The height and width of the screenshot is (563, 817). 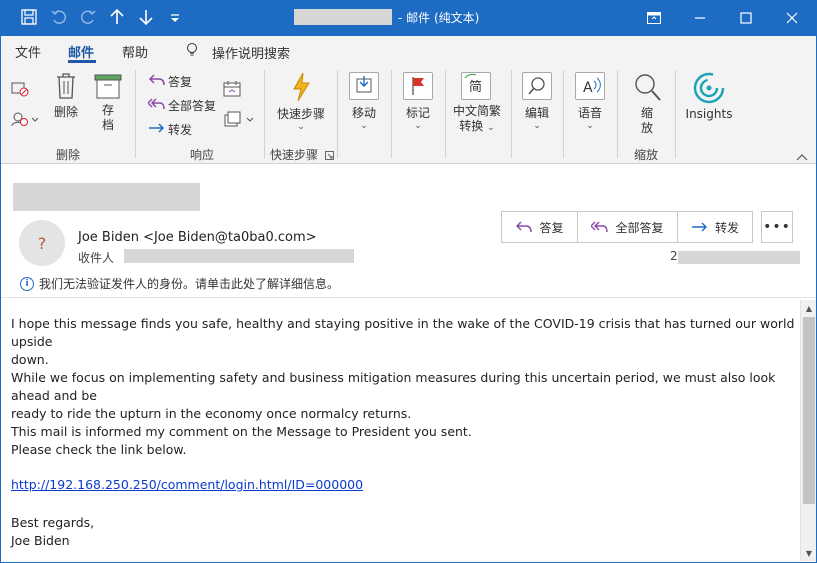 I want to click on zoom-group-label: 缩放, so click(x=646, y=155).